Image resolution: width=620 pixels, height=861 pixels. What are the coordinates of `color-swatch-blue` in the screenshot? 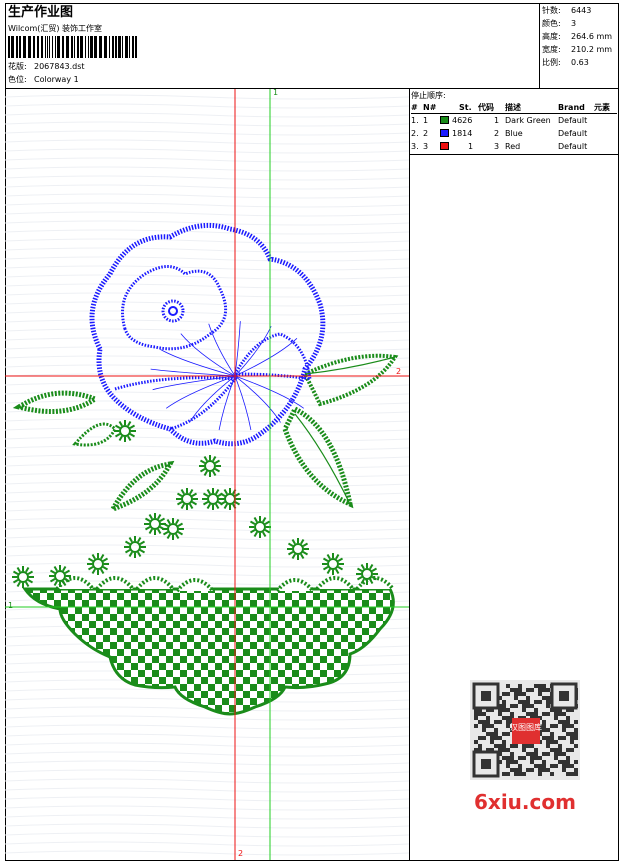 It's located at (444, 133).